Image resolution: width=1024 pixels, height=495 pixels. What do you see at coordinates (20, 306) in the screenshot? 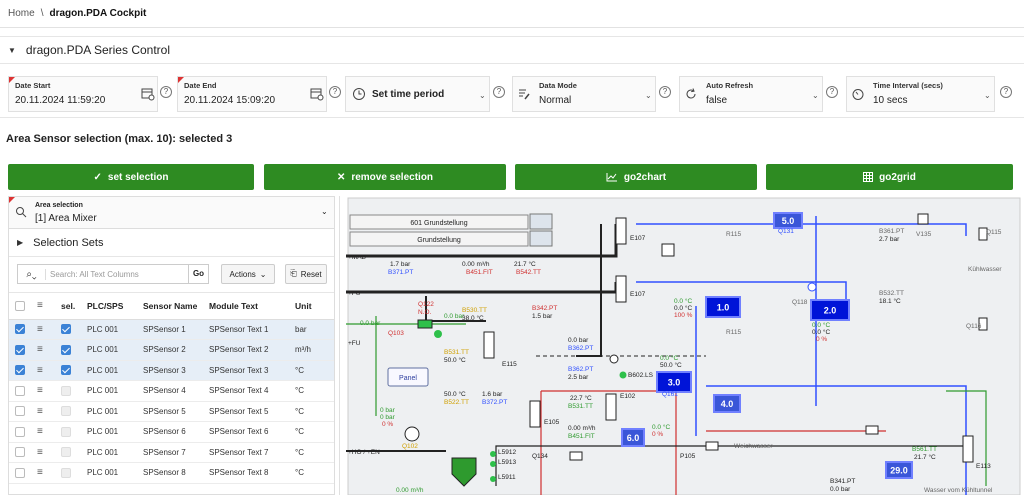
I see `select-all-checkbox` at bounding box center [20, 306].